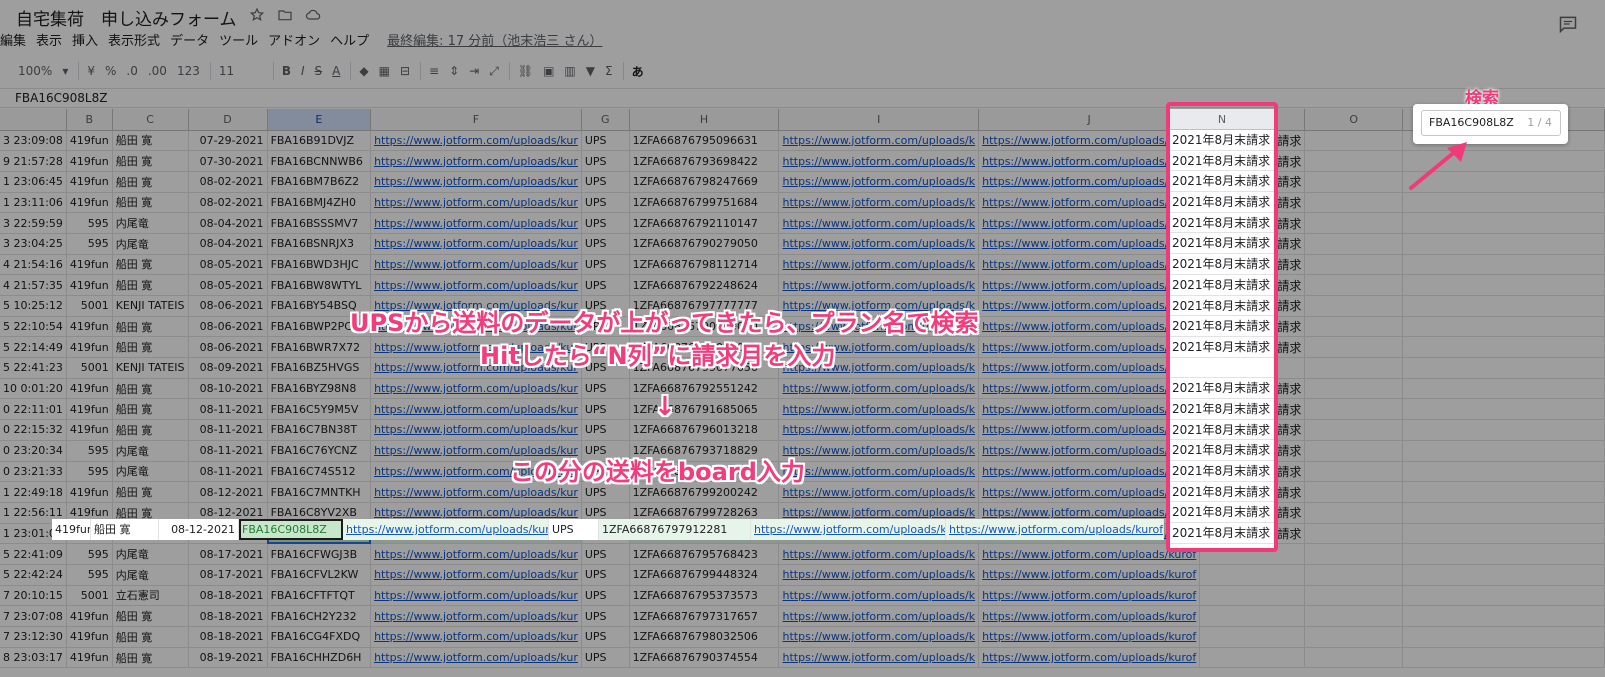  Describe the element at coordinates (125, 529) in the screenshot. I see `active-cell-c: 船田 寛` at that location.